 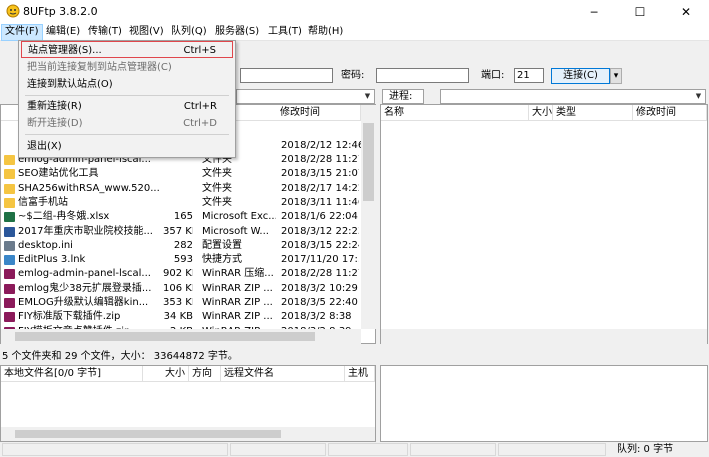 What do you see at coordinates (321, 145) in the screenshot?
I see `file-modified: 2018/2/12 12:46` at bounding box center [321, 145].